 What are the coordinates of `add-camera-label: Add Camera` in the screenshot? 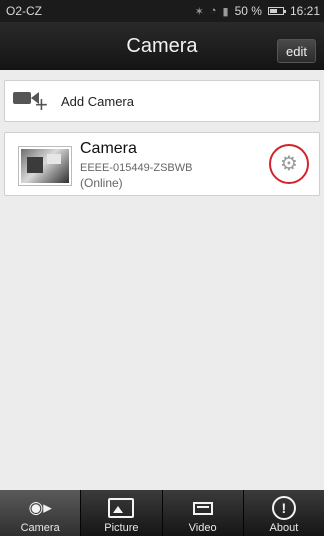 It's located at (97, 101).